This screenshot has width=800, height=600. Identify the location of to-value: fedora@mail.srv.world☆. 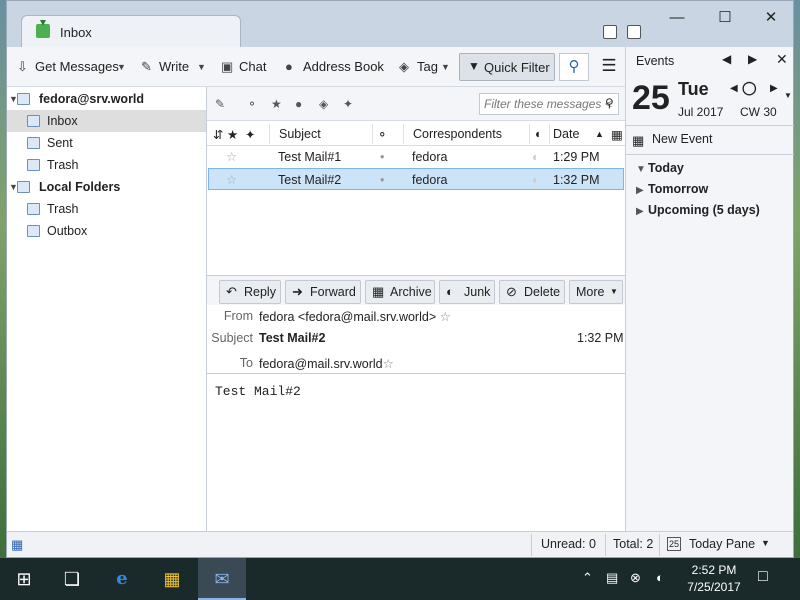
(326, 363).